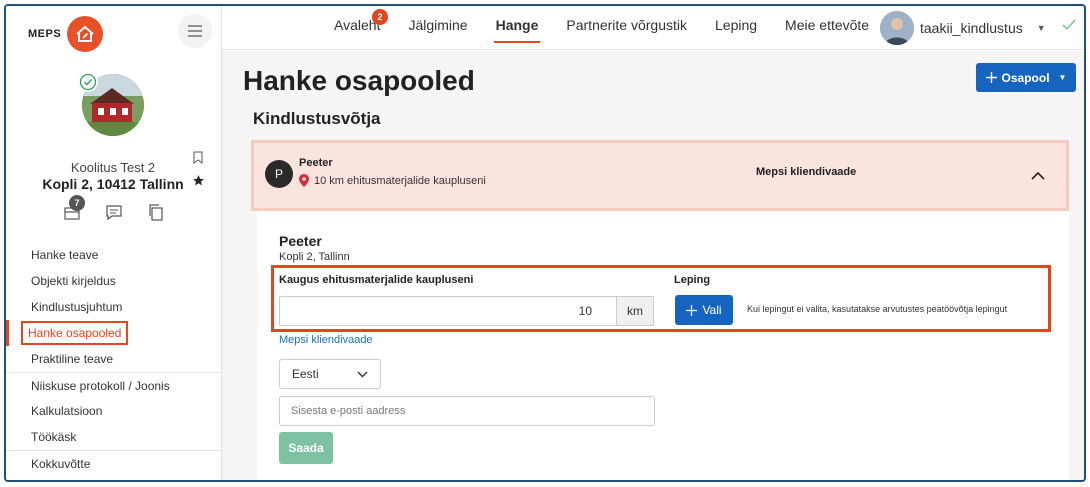  Describe the element at coordinates (111, 104) in the screenshot. I see `project-avatar` at that location.